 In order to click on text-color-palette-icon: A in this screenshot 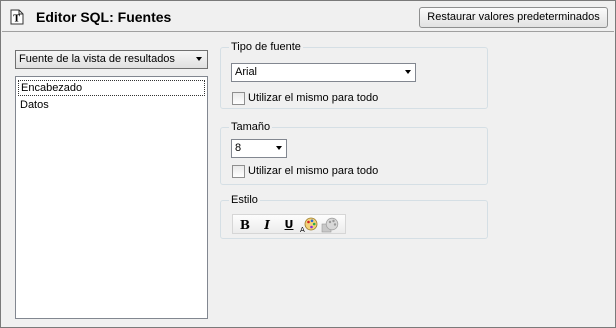, I will do `click(309, 225)`.